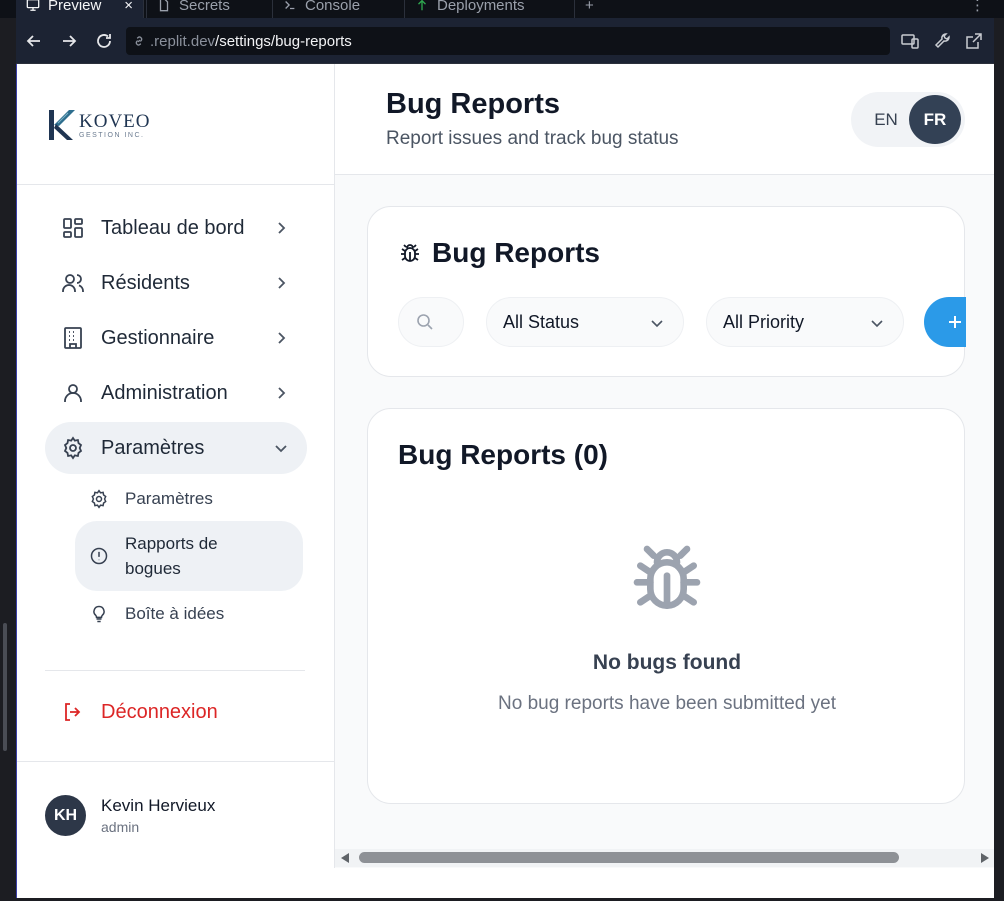 The width and height of the screenshot is (1004, 901). I want to click on logo-area: KOVEO GESTION INC., so click(176, 124).